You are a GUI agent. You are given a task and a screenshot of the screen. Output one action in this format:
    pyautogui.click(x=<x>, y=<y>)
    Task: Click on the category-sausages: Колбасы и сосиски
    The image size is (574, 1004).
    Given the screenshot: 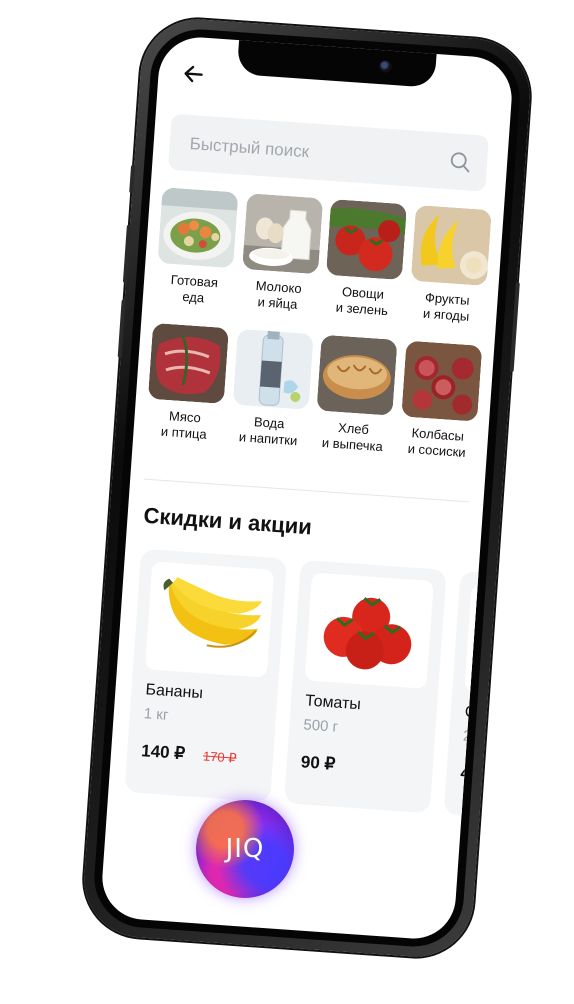 What is the action you would take?
    pyautogui.click(x=440, y=401)
    